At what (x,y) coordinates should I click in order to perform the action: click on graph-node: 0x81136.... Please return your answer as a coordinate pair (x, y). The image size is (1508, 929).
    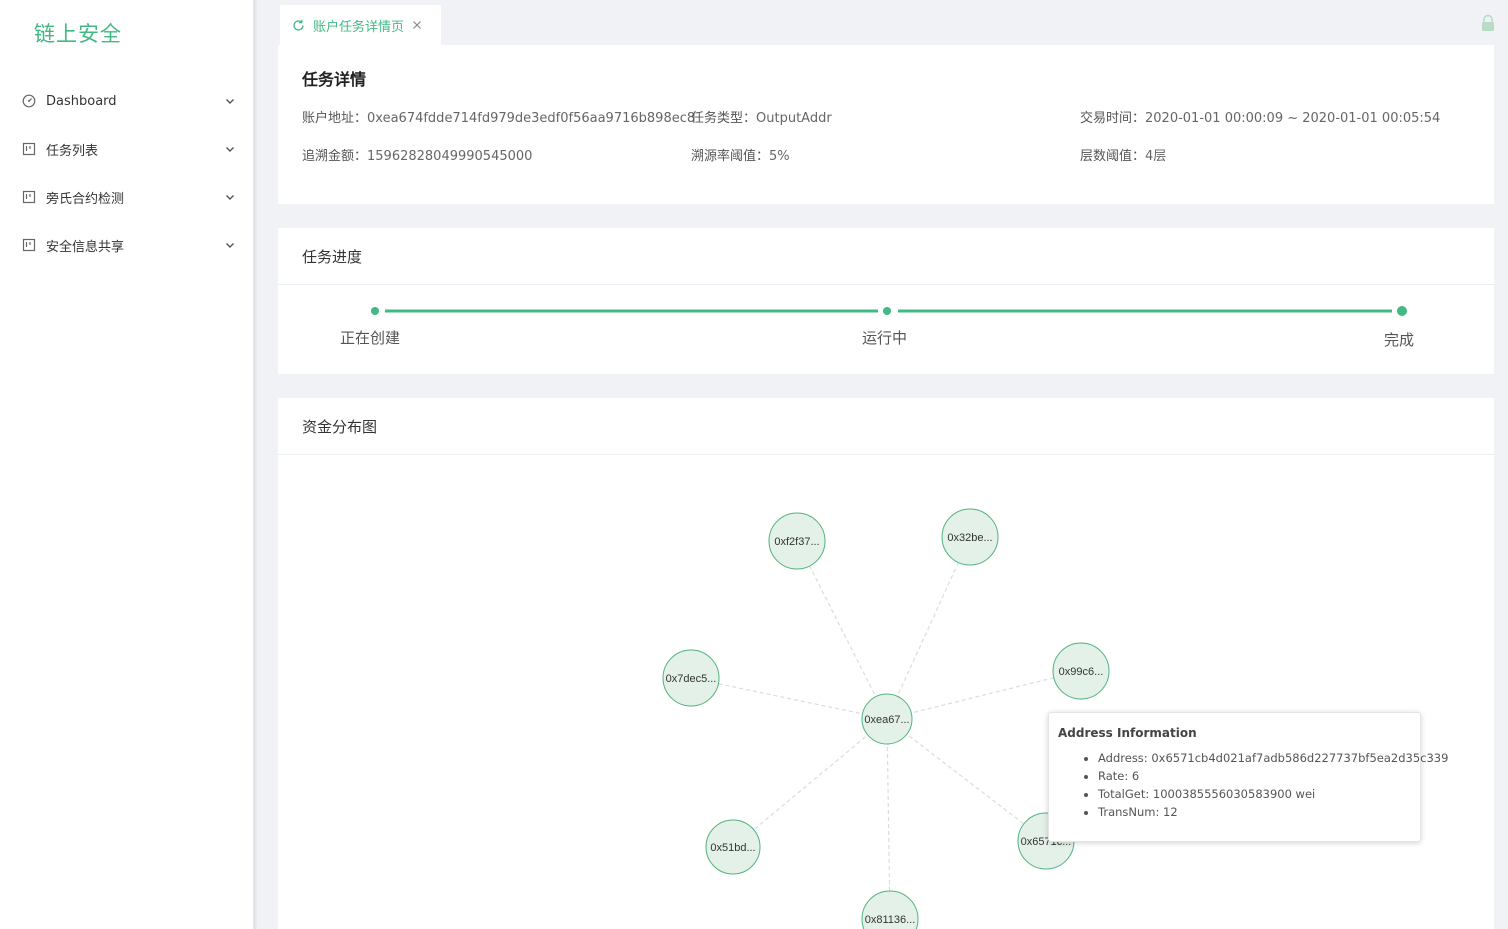
    Looking at the image, I should click on (890, 909).